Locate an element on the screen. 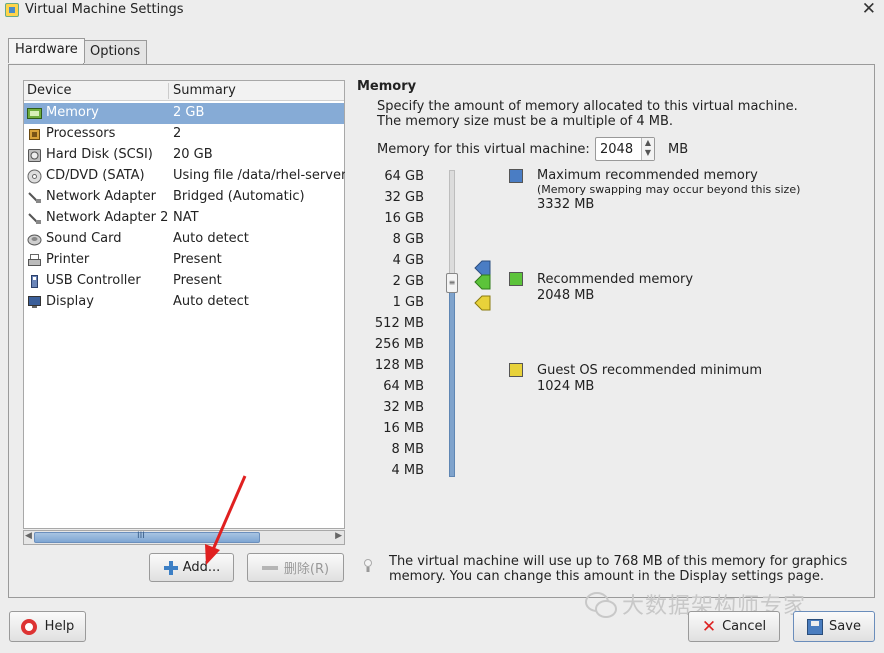 This screenshot has width=884, height=653. tab-options: Options is located at coordinates (115, 52).